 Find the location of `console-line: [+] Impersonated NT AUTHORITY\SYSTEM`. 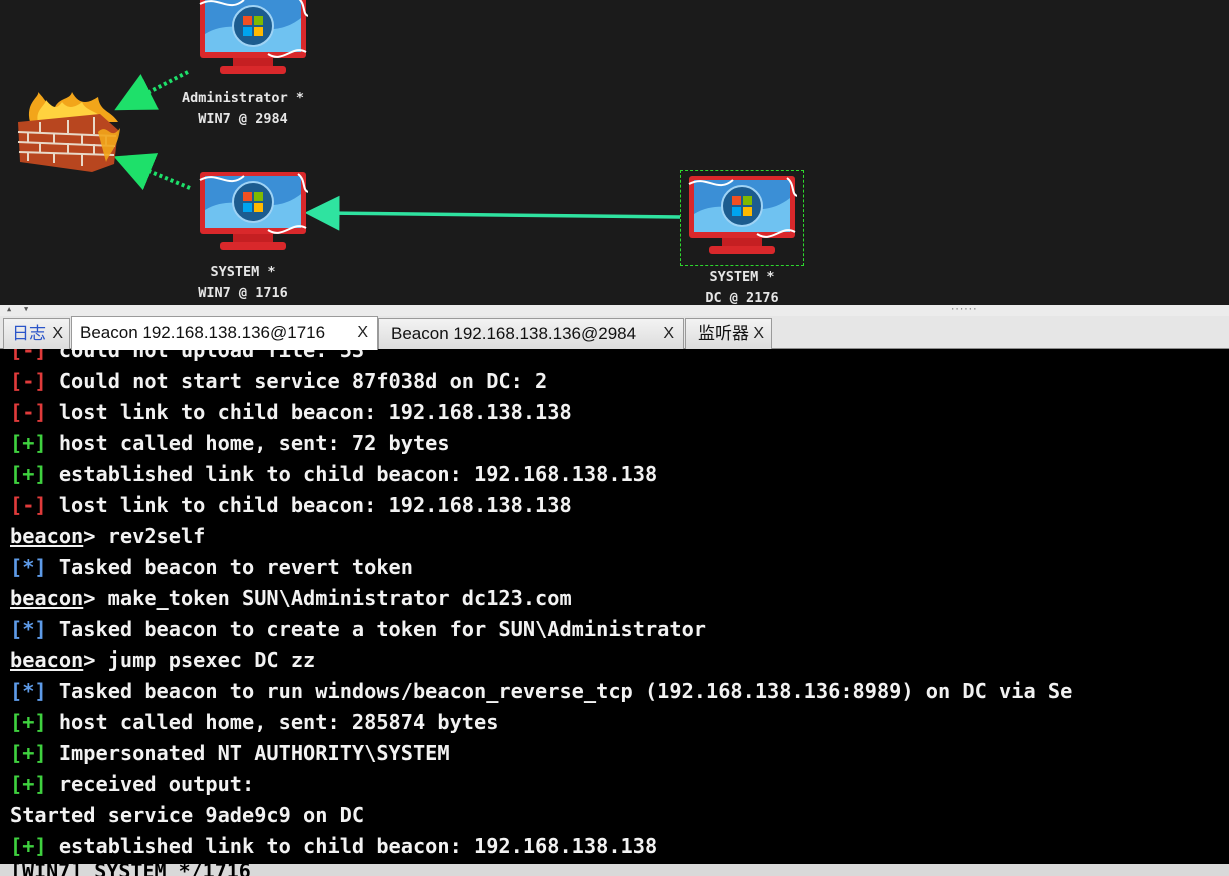

console-line: [+] Impersonated NT AUTHORITY\SYSTEM is located at coordinates (230, 753).